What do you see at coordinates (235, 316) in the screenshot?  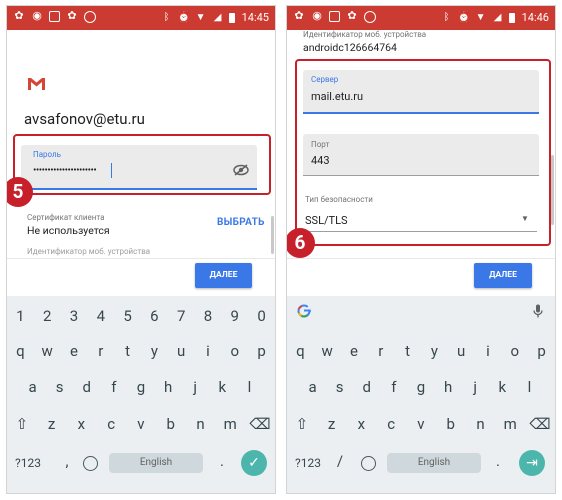 I see `key-9: 9` at bounding box center [235, 316].